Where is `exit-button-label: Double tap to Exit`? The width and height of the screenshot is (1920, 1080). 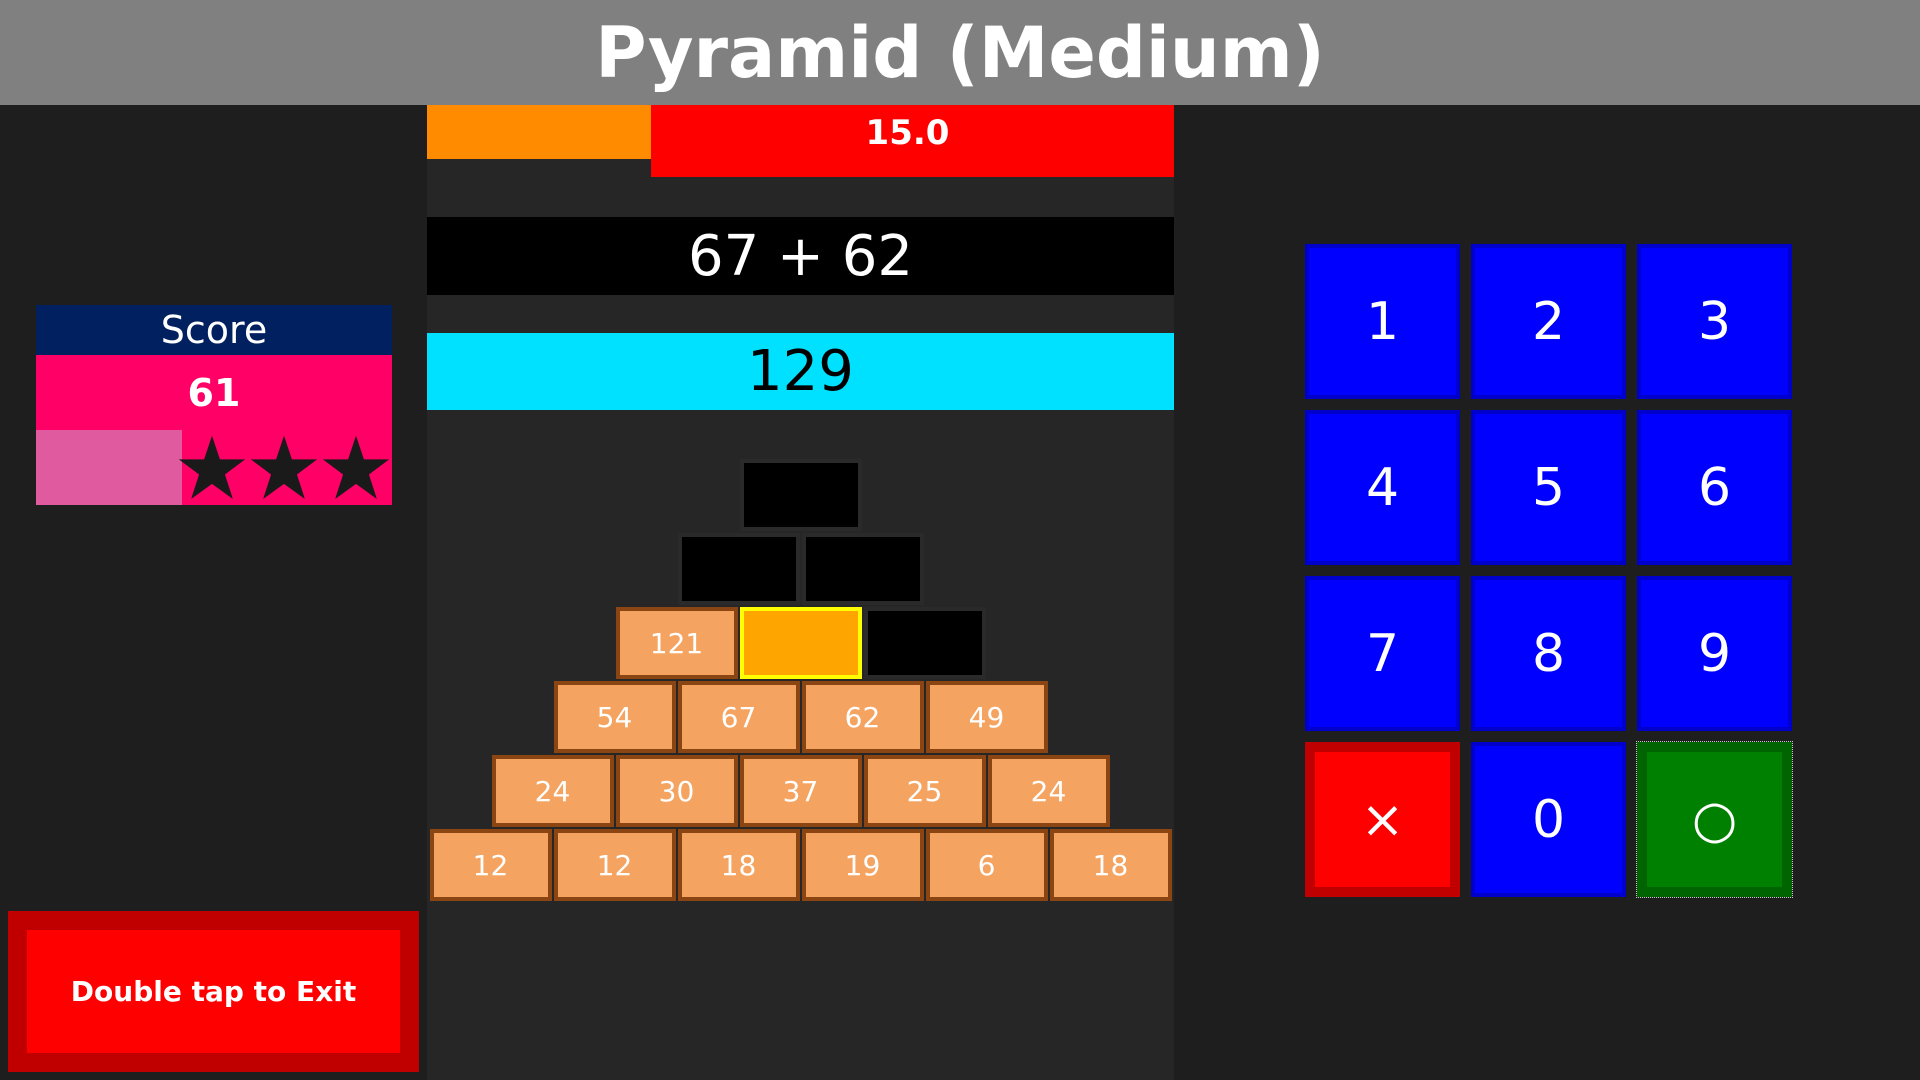
exit-button-label: Double tap to Exit is located at coordinates (213, 991).